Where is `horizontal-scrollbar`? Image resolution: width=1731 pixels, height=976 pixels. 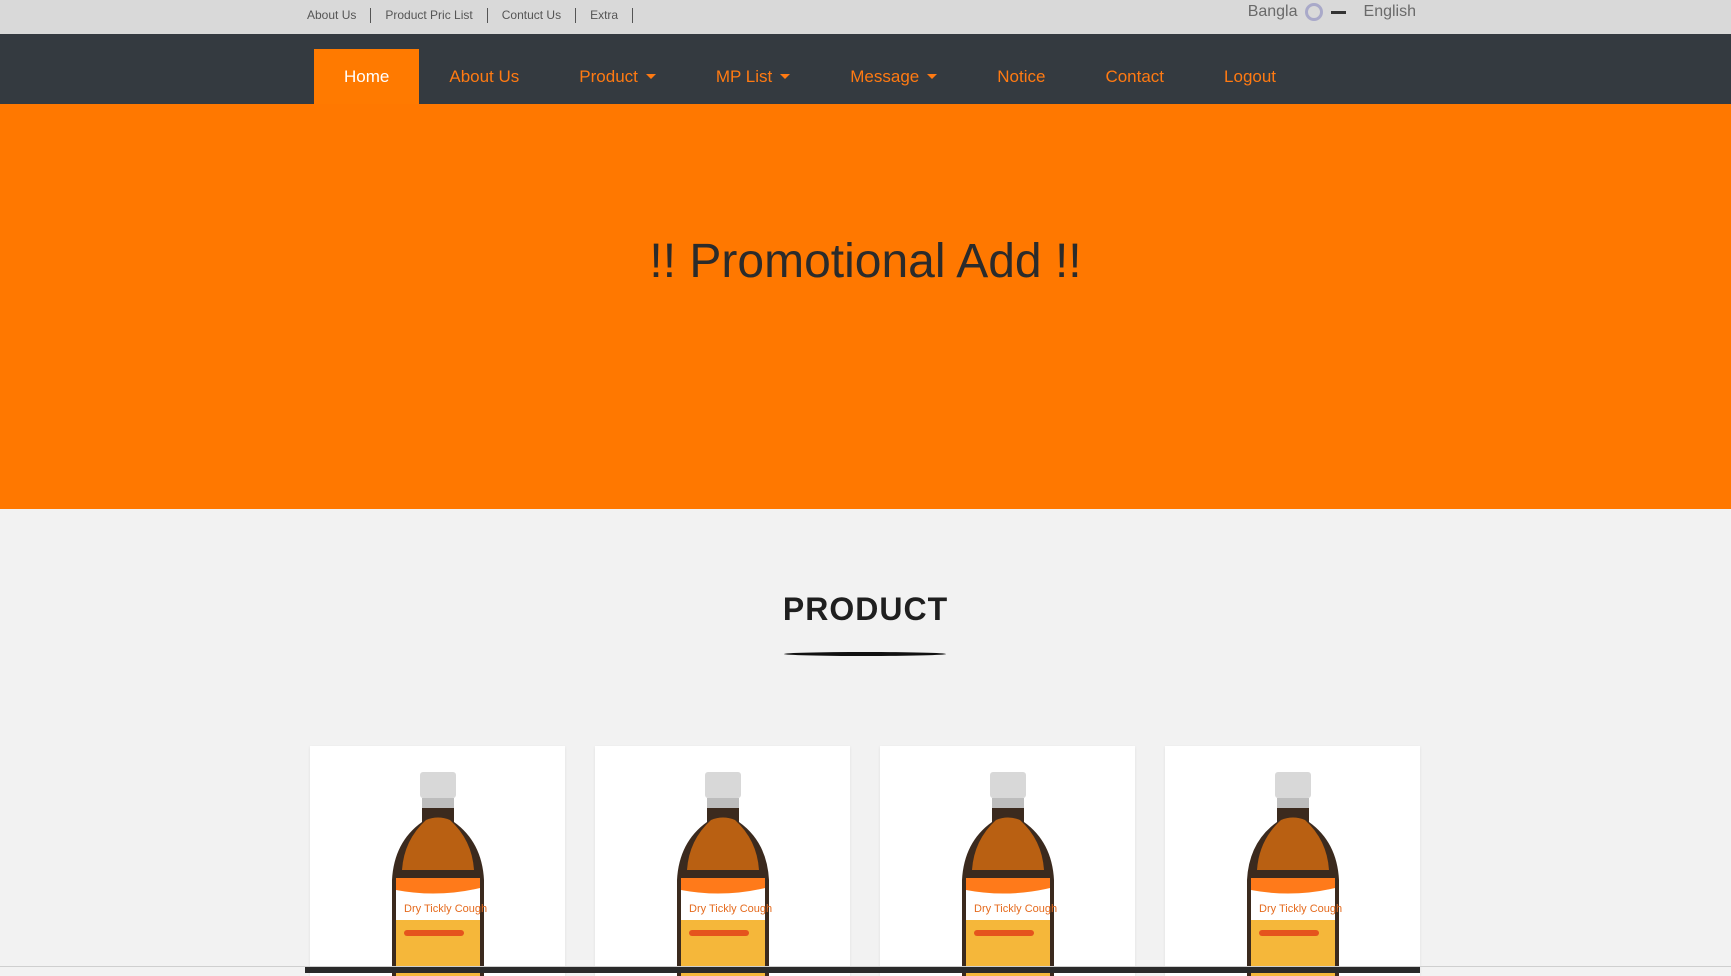
horizontal-scrollbar is located at coordinates (862, 970).